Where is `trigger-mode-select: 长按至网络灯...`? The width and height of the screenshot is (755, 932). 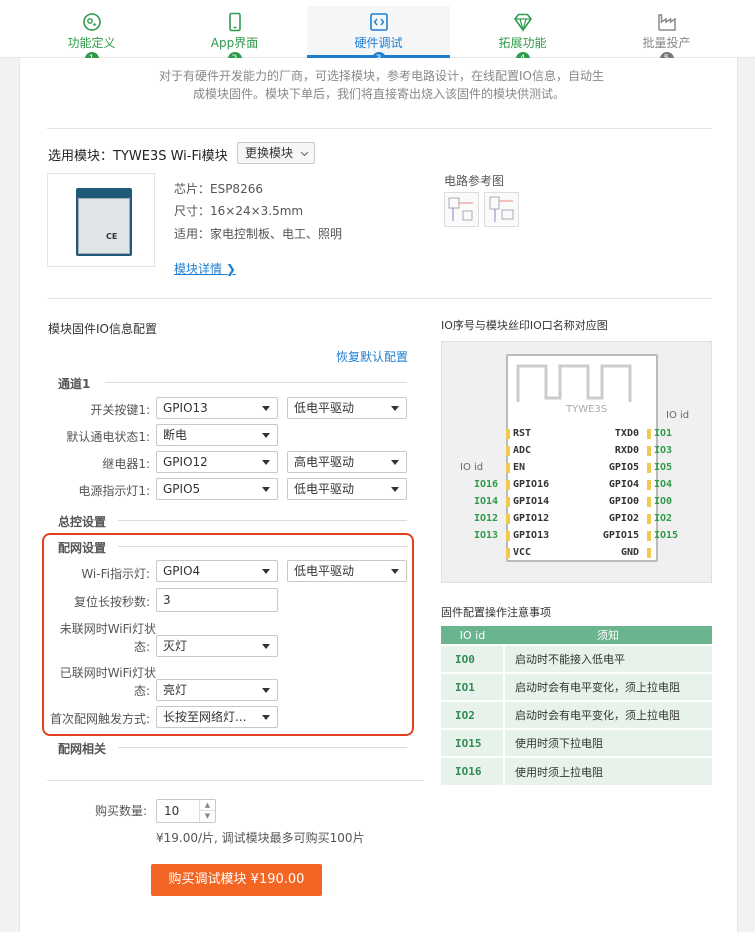
trigger-mode-select: 长按至网络灯... is located at coordinates (217, 717).